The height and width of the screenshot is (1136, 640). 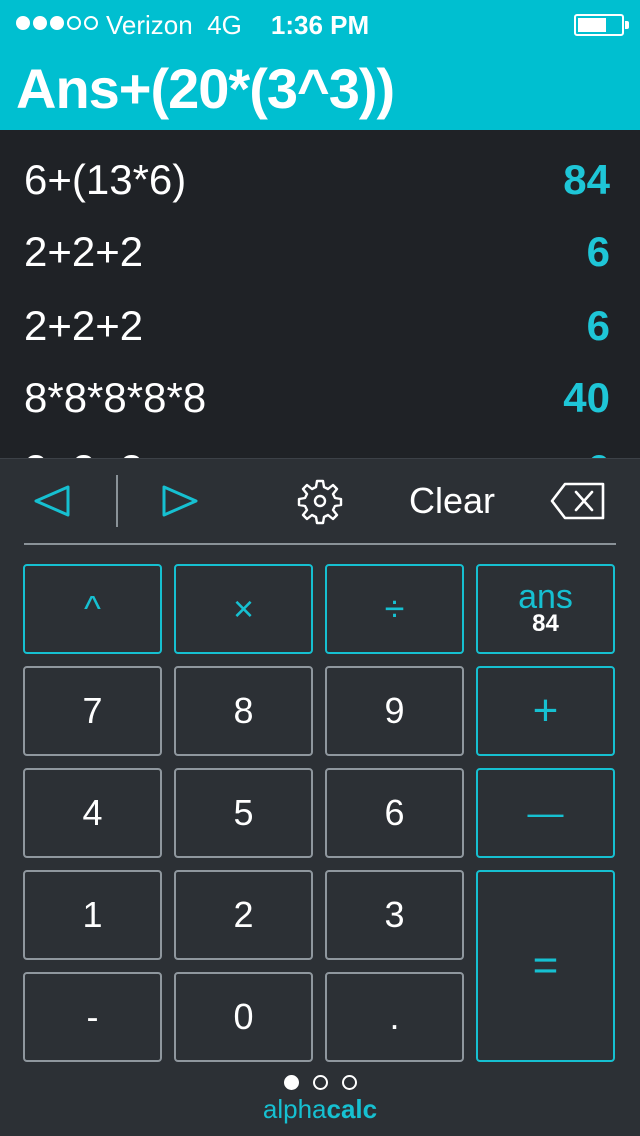 I want to click on page-indicator, so click(x=320, y=1082).